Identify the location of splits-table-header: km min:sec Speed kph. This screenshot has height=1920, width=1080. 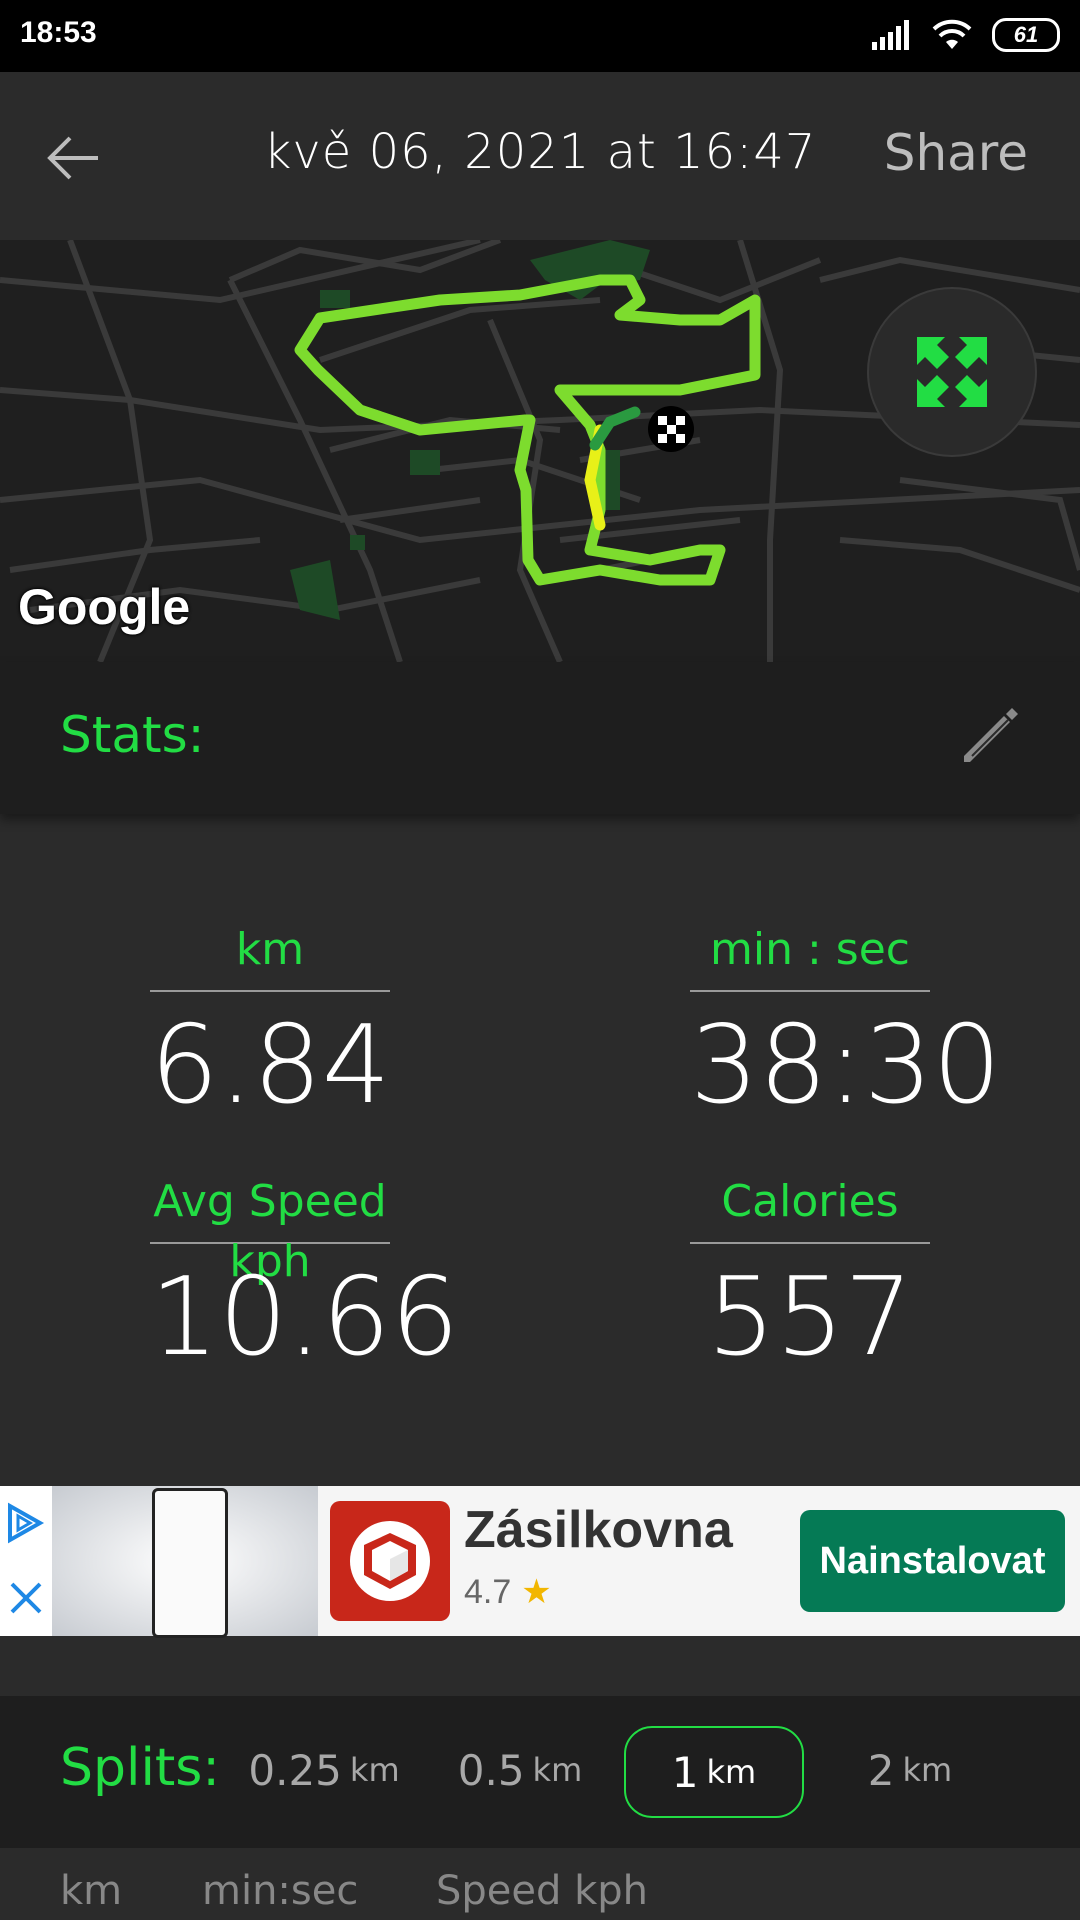
(540, 1884).